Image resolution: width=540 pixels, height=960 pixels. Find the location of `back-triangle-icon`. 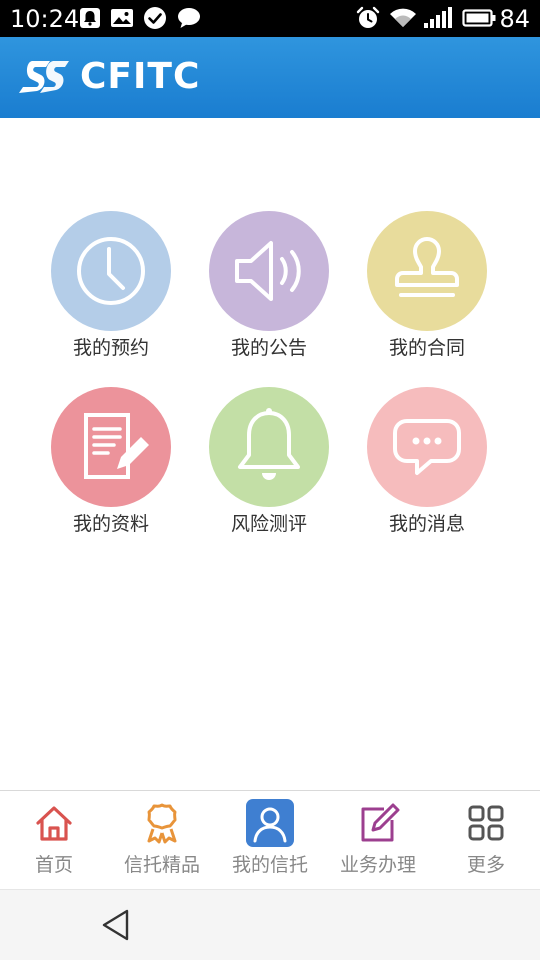

back-triangle-icon is located at coordinates (117, 925).